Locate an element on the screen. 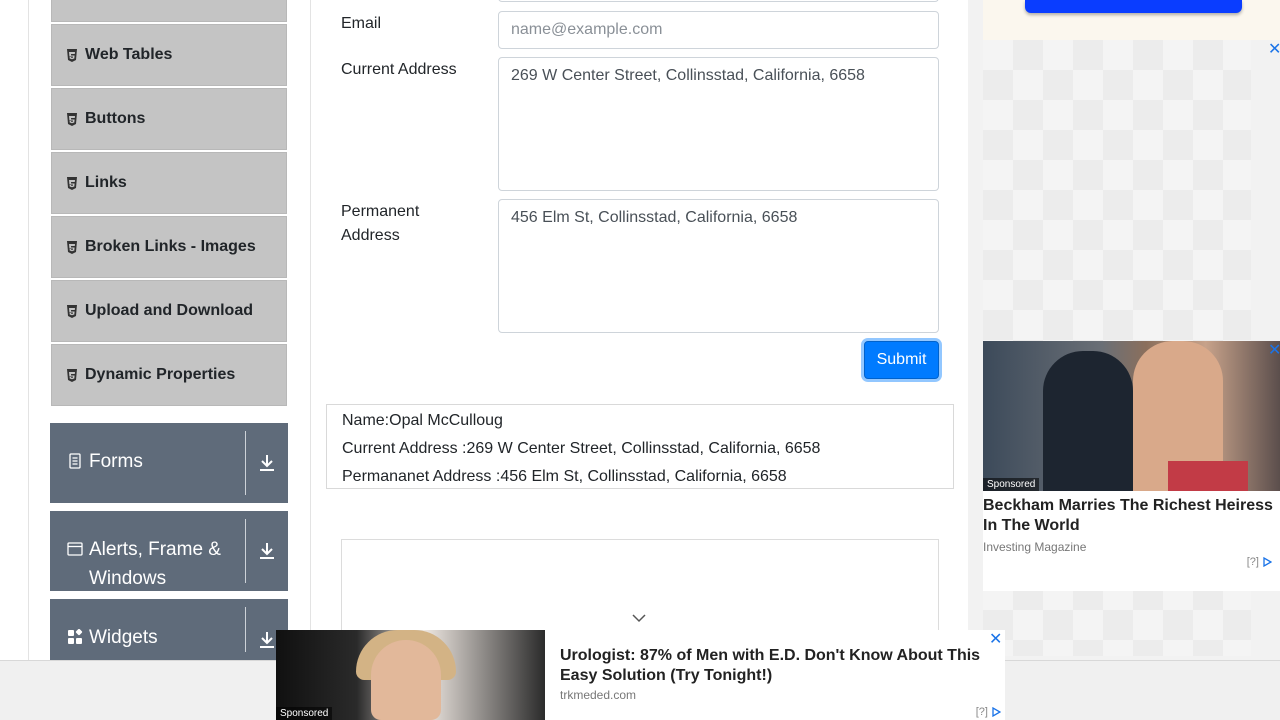  sidebar-item-links: Links is located at coordinates (169, 183).